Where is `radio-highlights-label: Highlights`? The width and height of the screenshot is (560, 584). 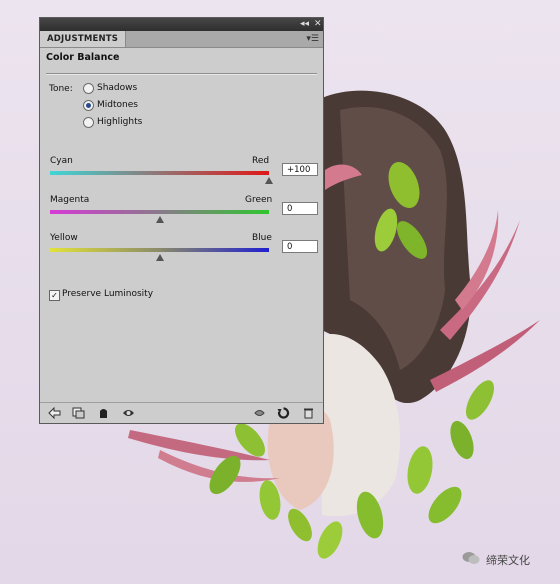
radio-highlights-label: Highlights is located at coordinates (119, 122).